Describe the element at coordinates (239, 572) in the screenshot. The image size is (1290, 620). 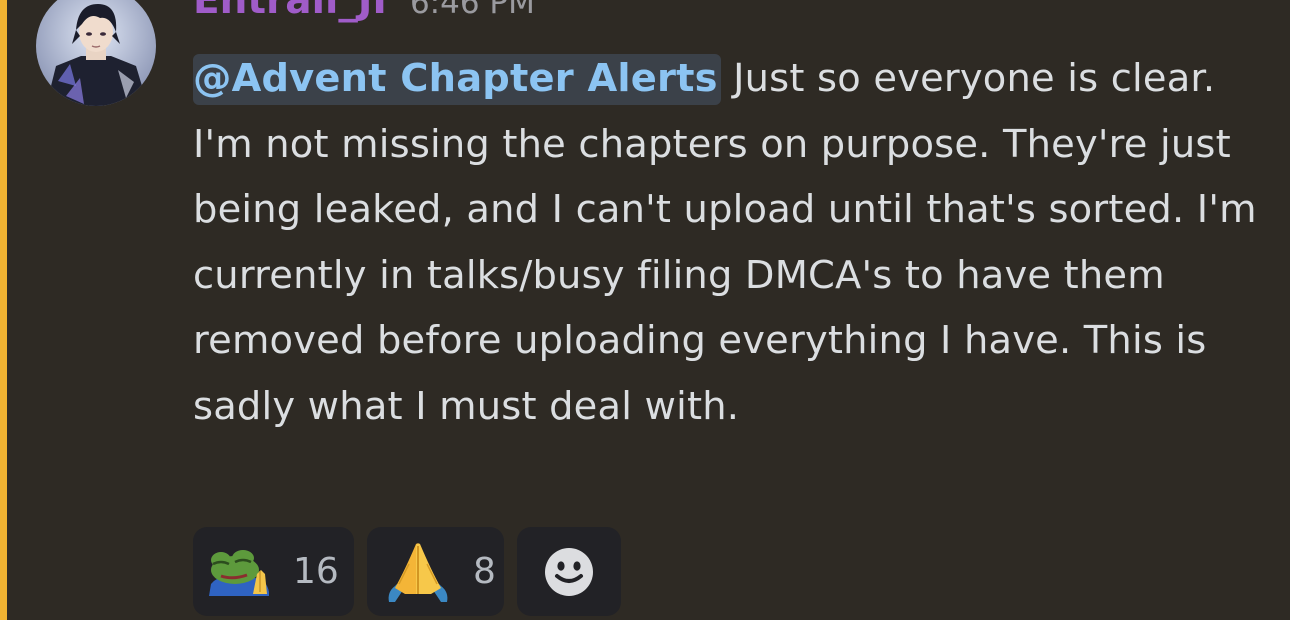
I see `pepe-pray-emoji` at that location.